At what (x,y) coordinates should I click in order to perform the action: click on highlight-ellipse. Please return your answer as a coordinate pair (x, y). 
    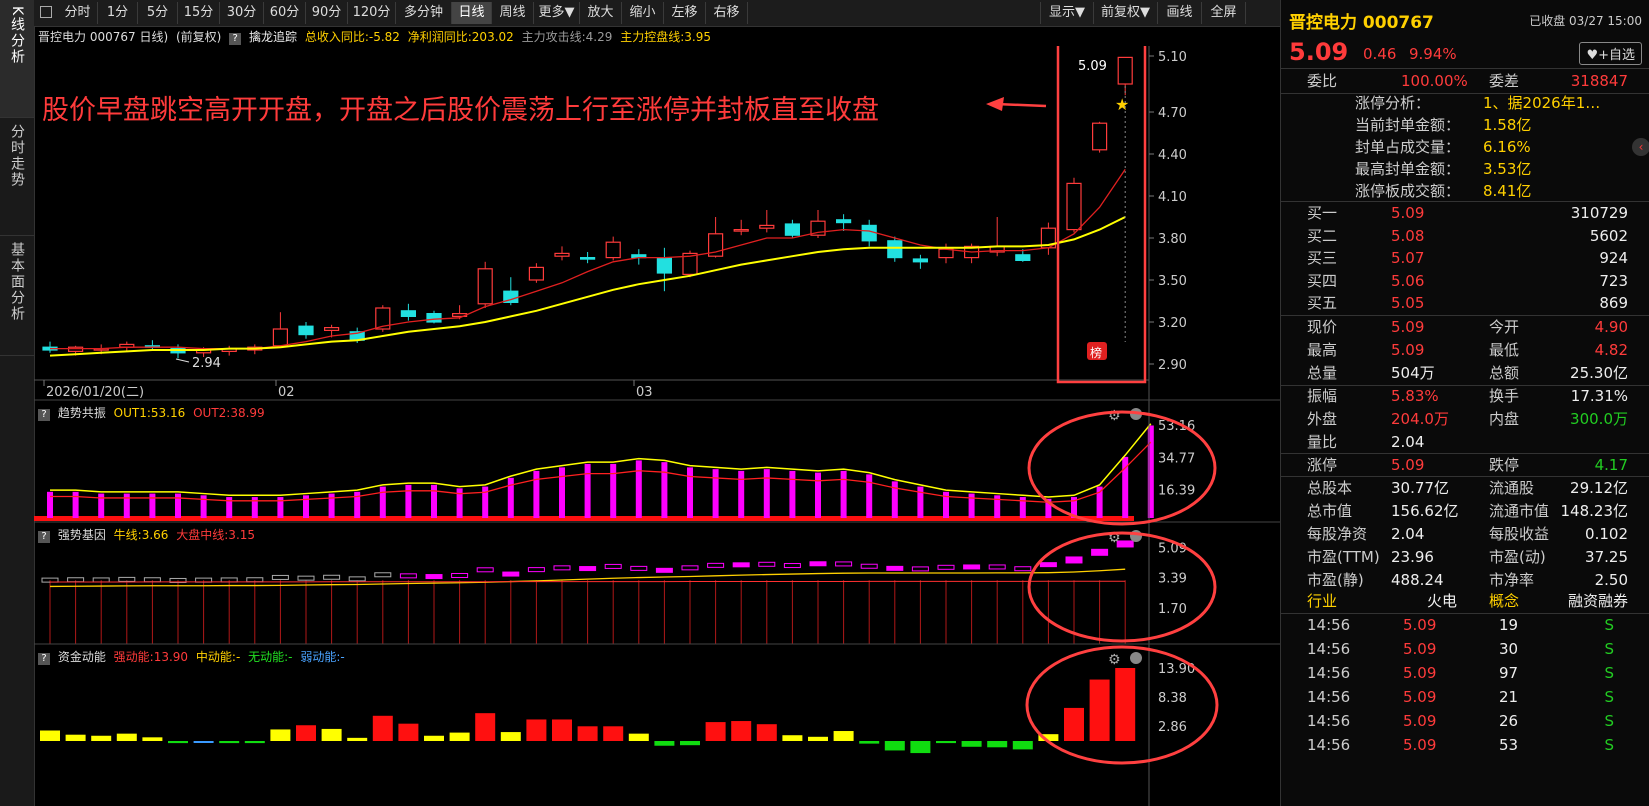
    Looking at the image, I should click on (1122, 587).